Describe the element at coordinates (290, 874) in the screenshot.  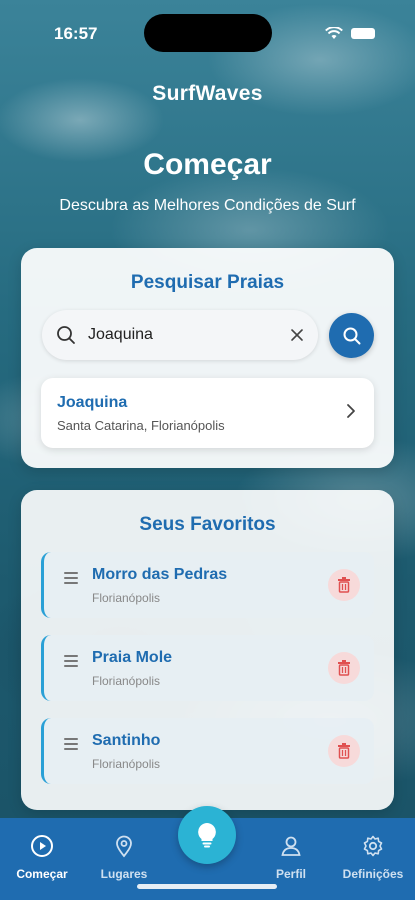
I see `tab-label: Perfil` at that location.